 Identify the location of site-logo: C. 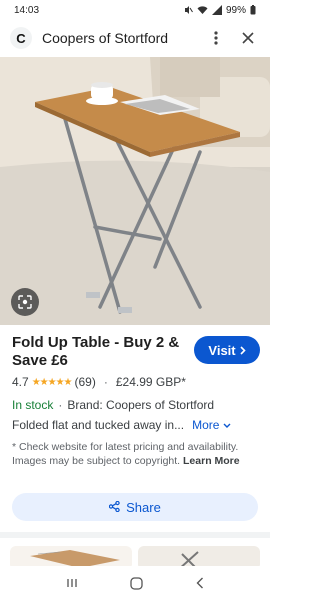
(21, 38).